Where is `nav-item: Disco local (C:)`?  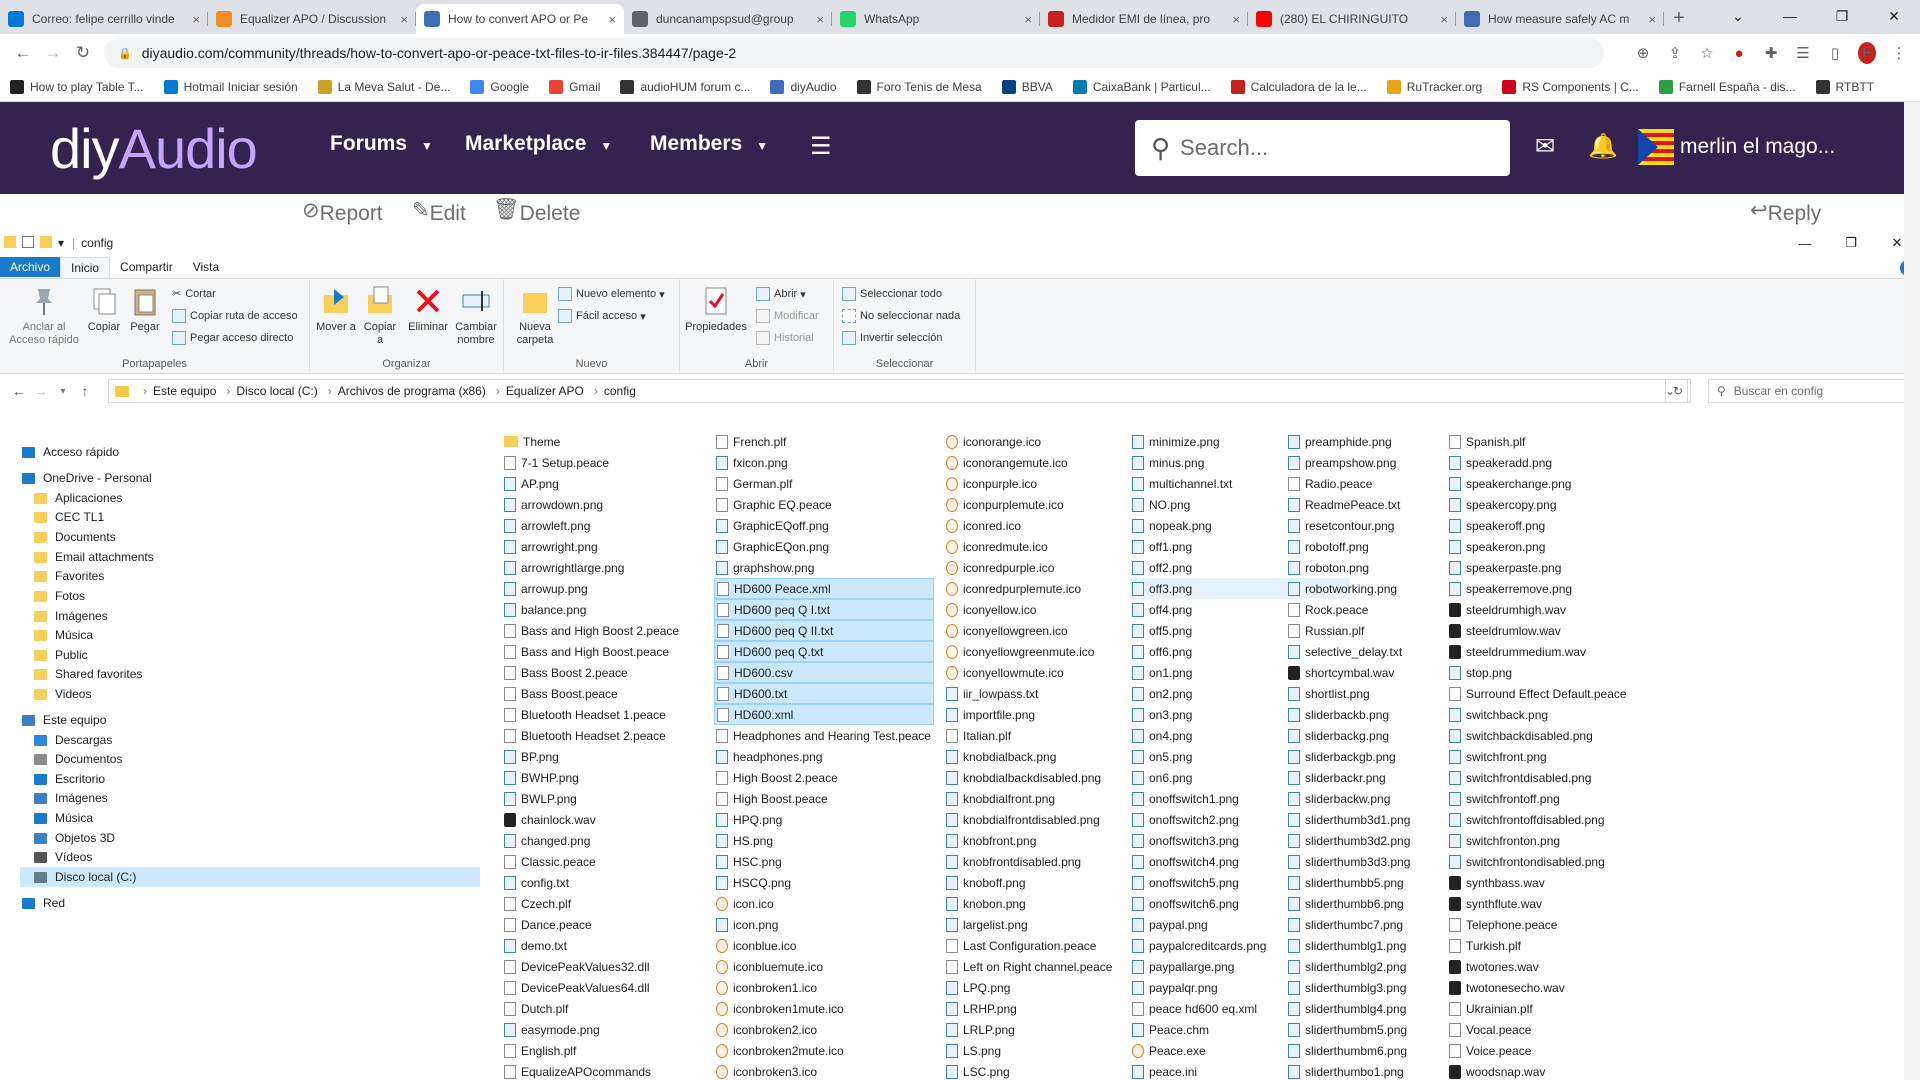 nav-item: Disco local (C:) is located at coordinates (250, 877).